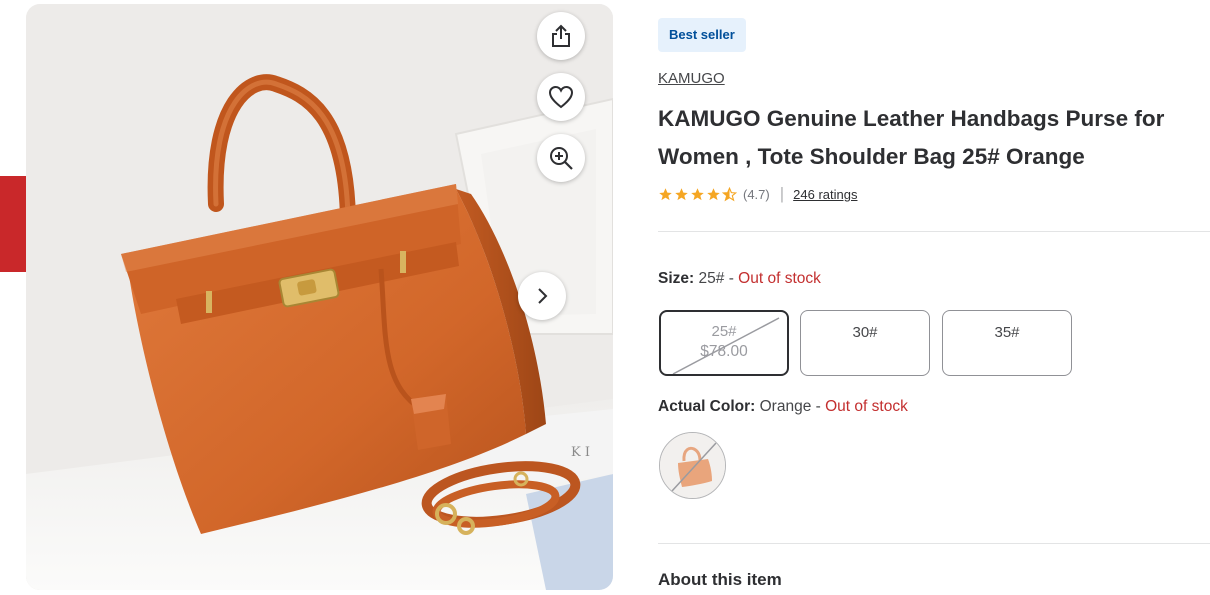  I want to click on unavailable-strike, so click(726, 345).